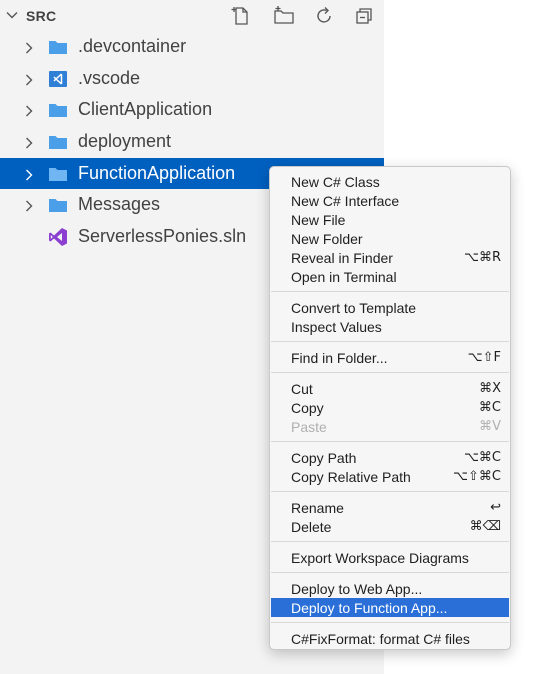  I want to click on tree-item-label: .devcontainer, so click(132, 46).